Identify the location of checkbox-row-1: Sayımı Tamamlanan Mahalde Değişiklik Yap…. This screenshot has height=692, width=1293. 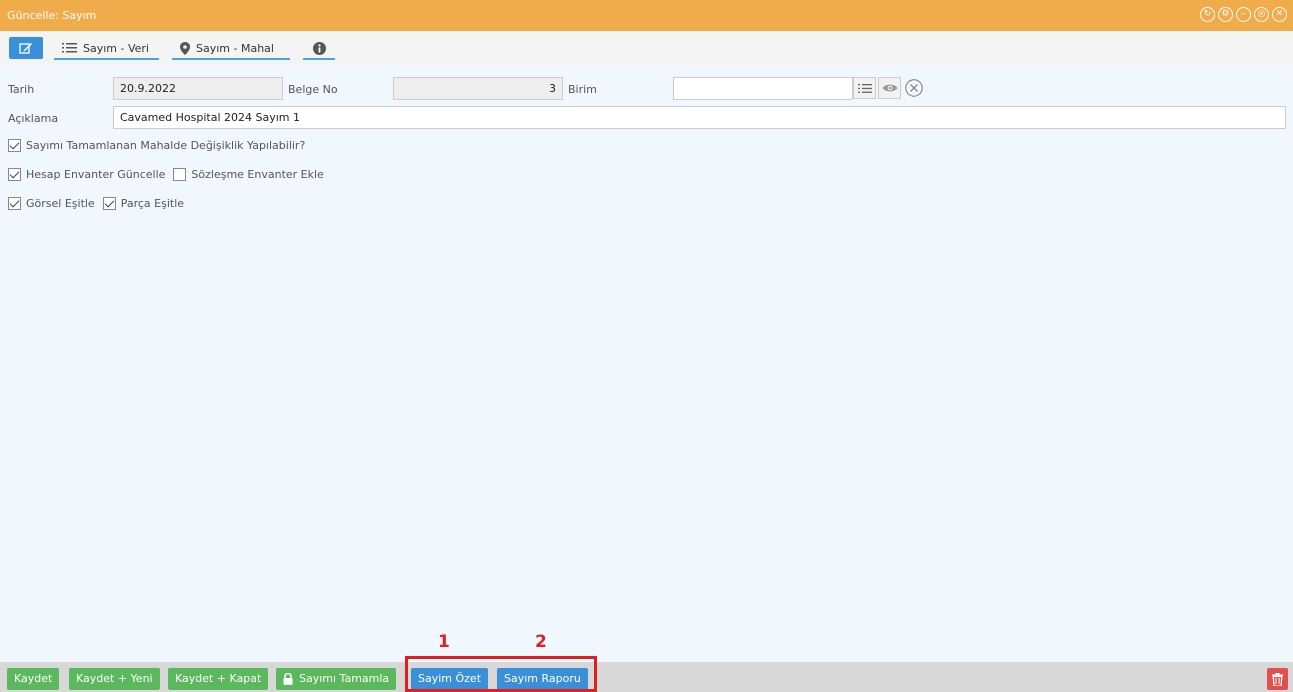
(160, 145).